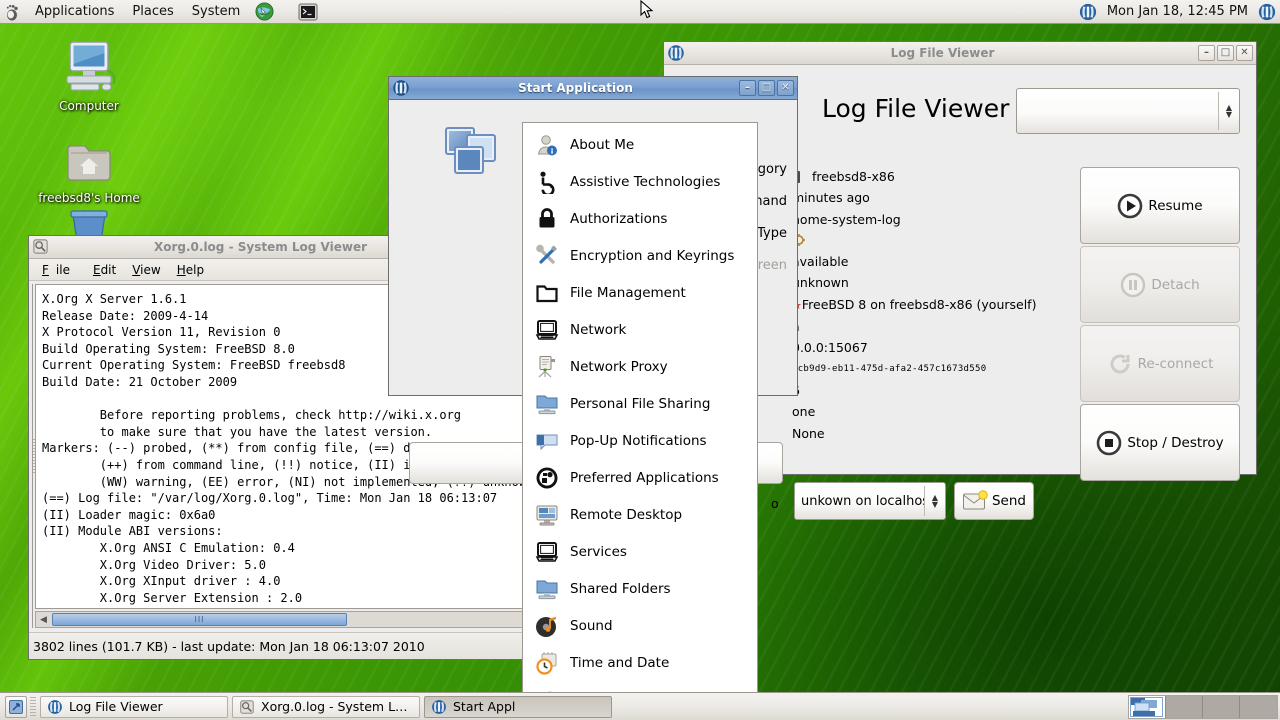 The width and height of the screenshot is (1280, 720). What do you see at coordinates (1175, 205) in the screenshot?
I see `resume-button-label: Resume` at bounding box center [1175, 205].